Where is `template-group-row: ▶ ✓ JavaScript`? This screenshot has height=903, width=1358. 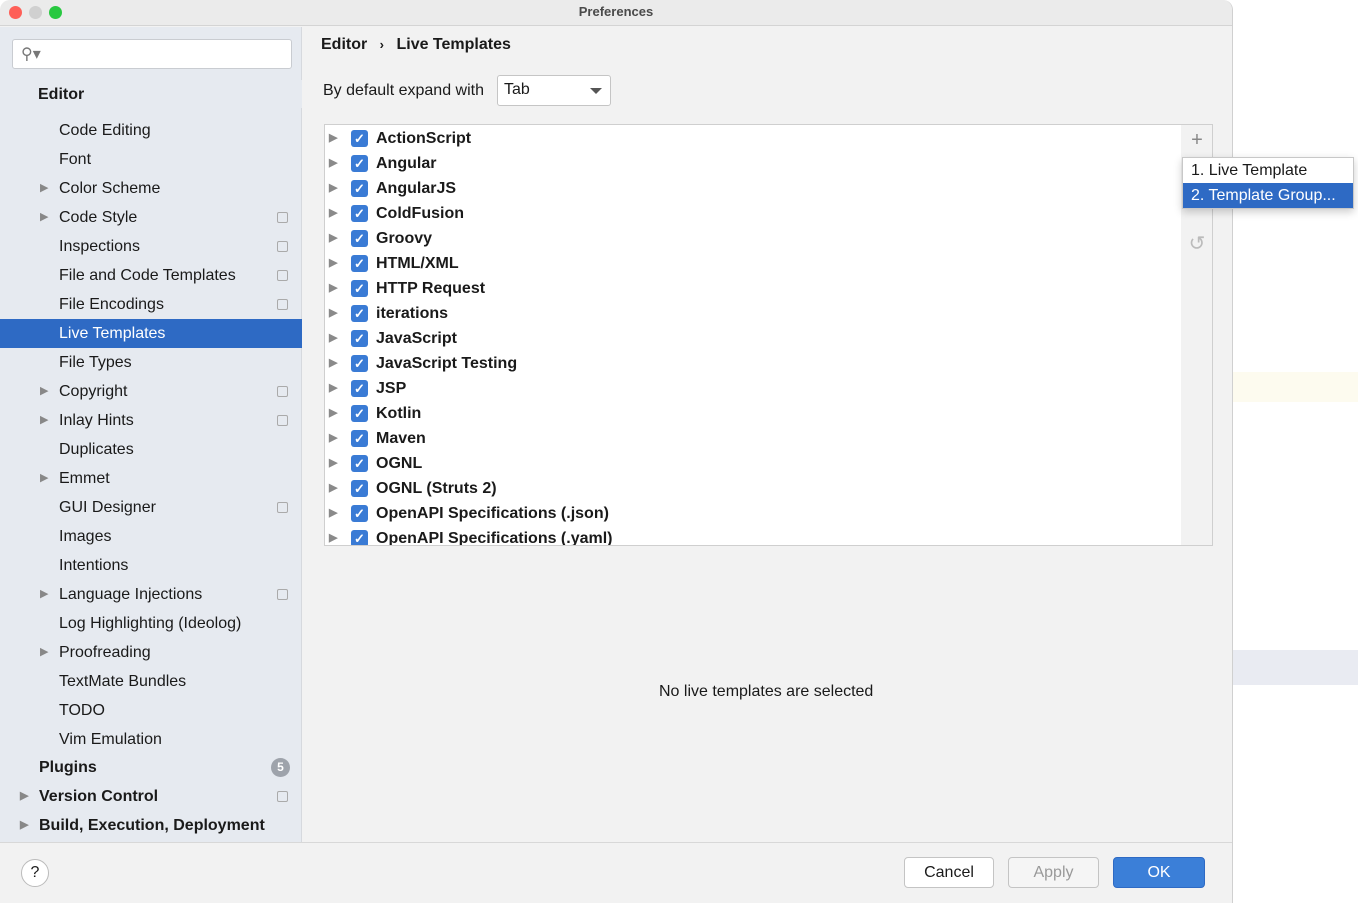
template-group-row: ▶ ✓ JavaScript is located at coordinates (753, 338).